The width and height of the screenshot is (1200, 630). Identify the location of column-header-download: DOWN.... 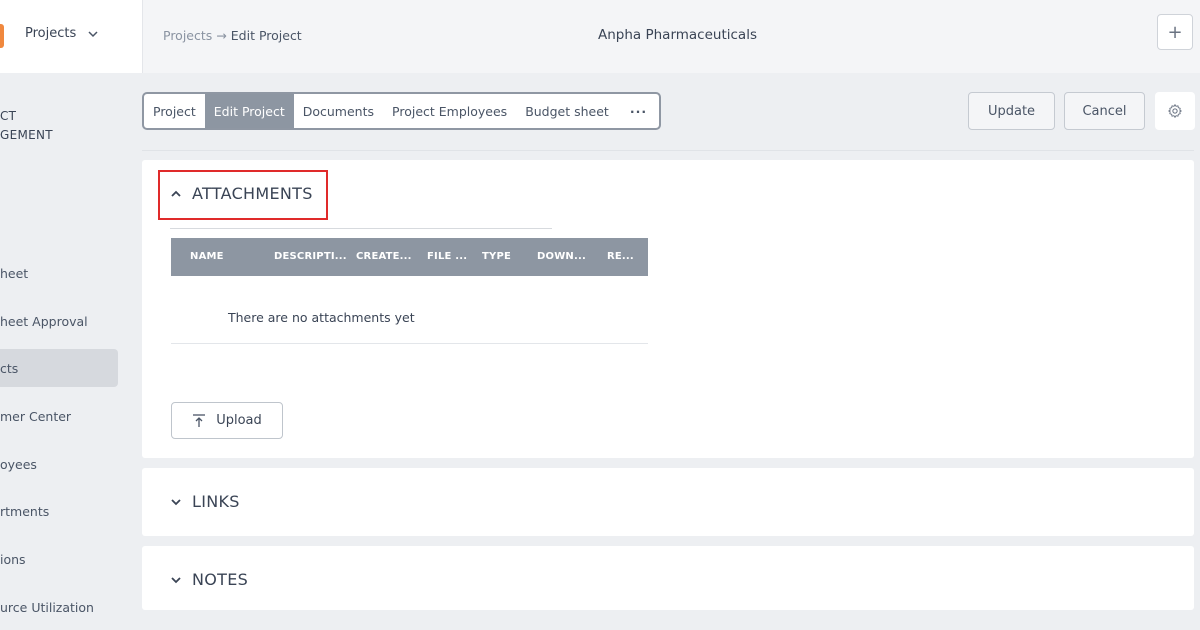
(561, 256).